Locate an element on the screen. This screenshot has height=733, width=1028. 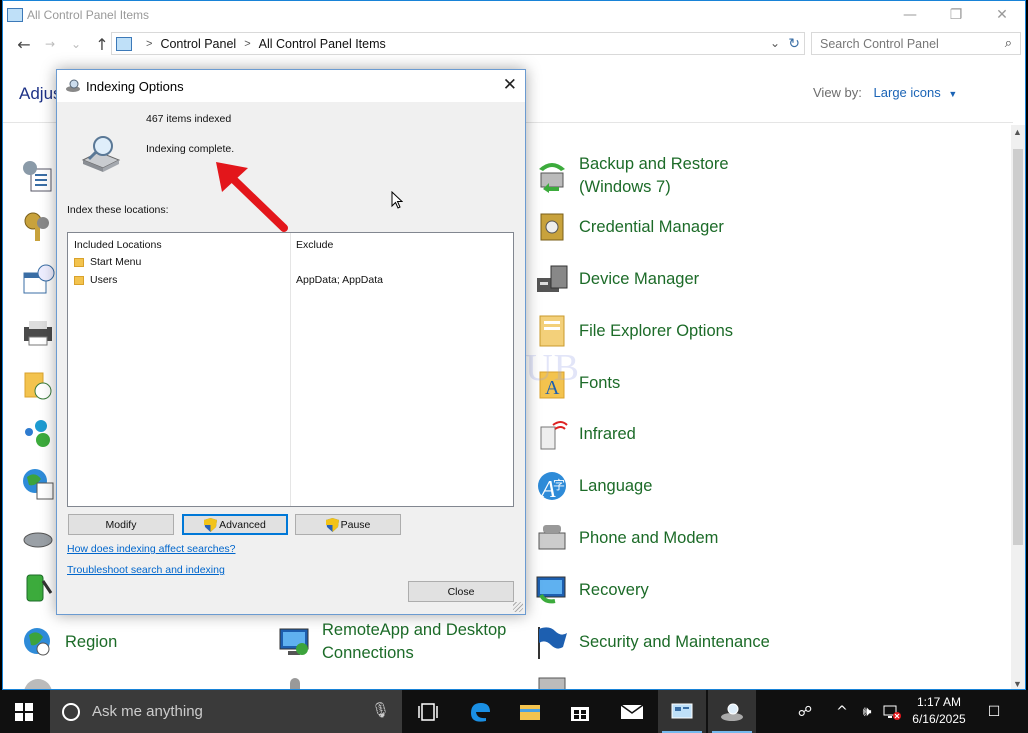
remoteapp-icon is located at coordinates (295, 642).